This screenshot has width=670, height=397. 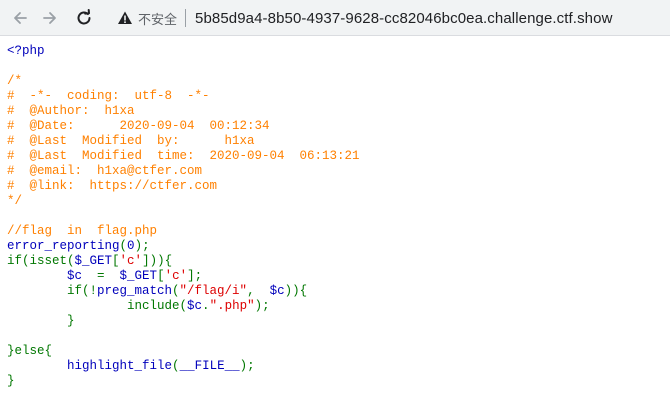 What do you see at coordinates (26, 51) in the screenshot?
I see `code-token: <?php` at bounding box center [26, 51].